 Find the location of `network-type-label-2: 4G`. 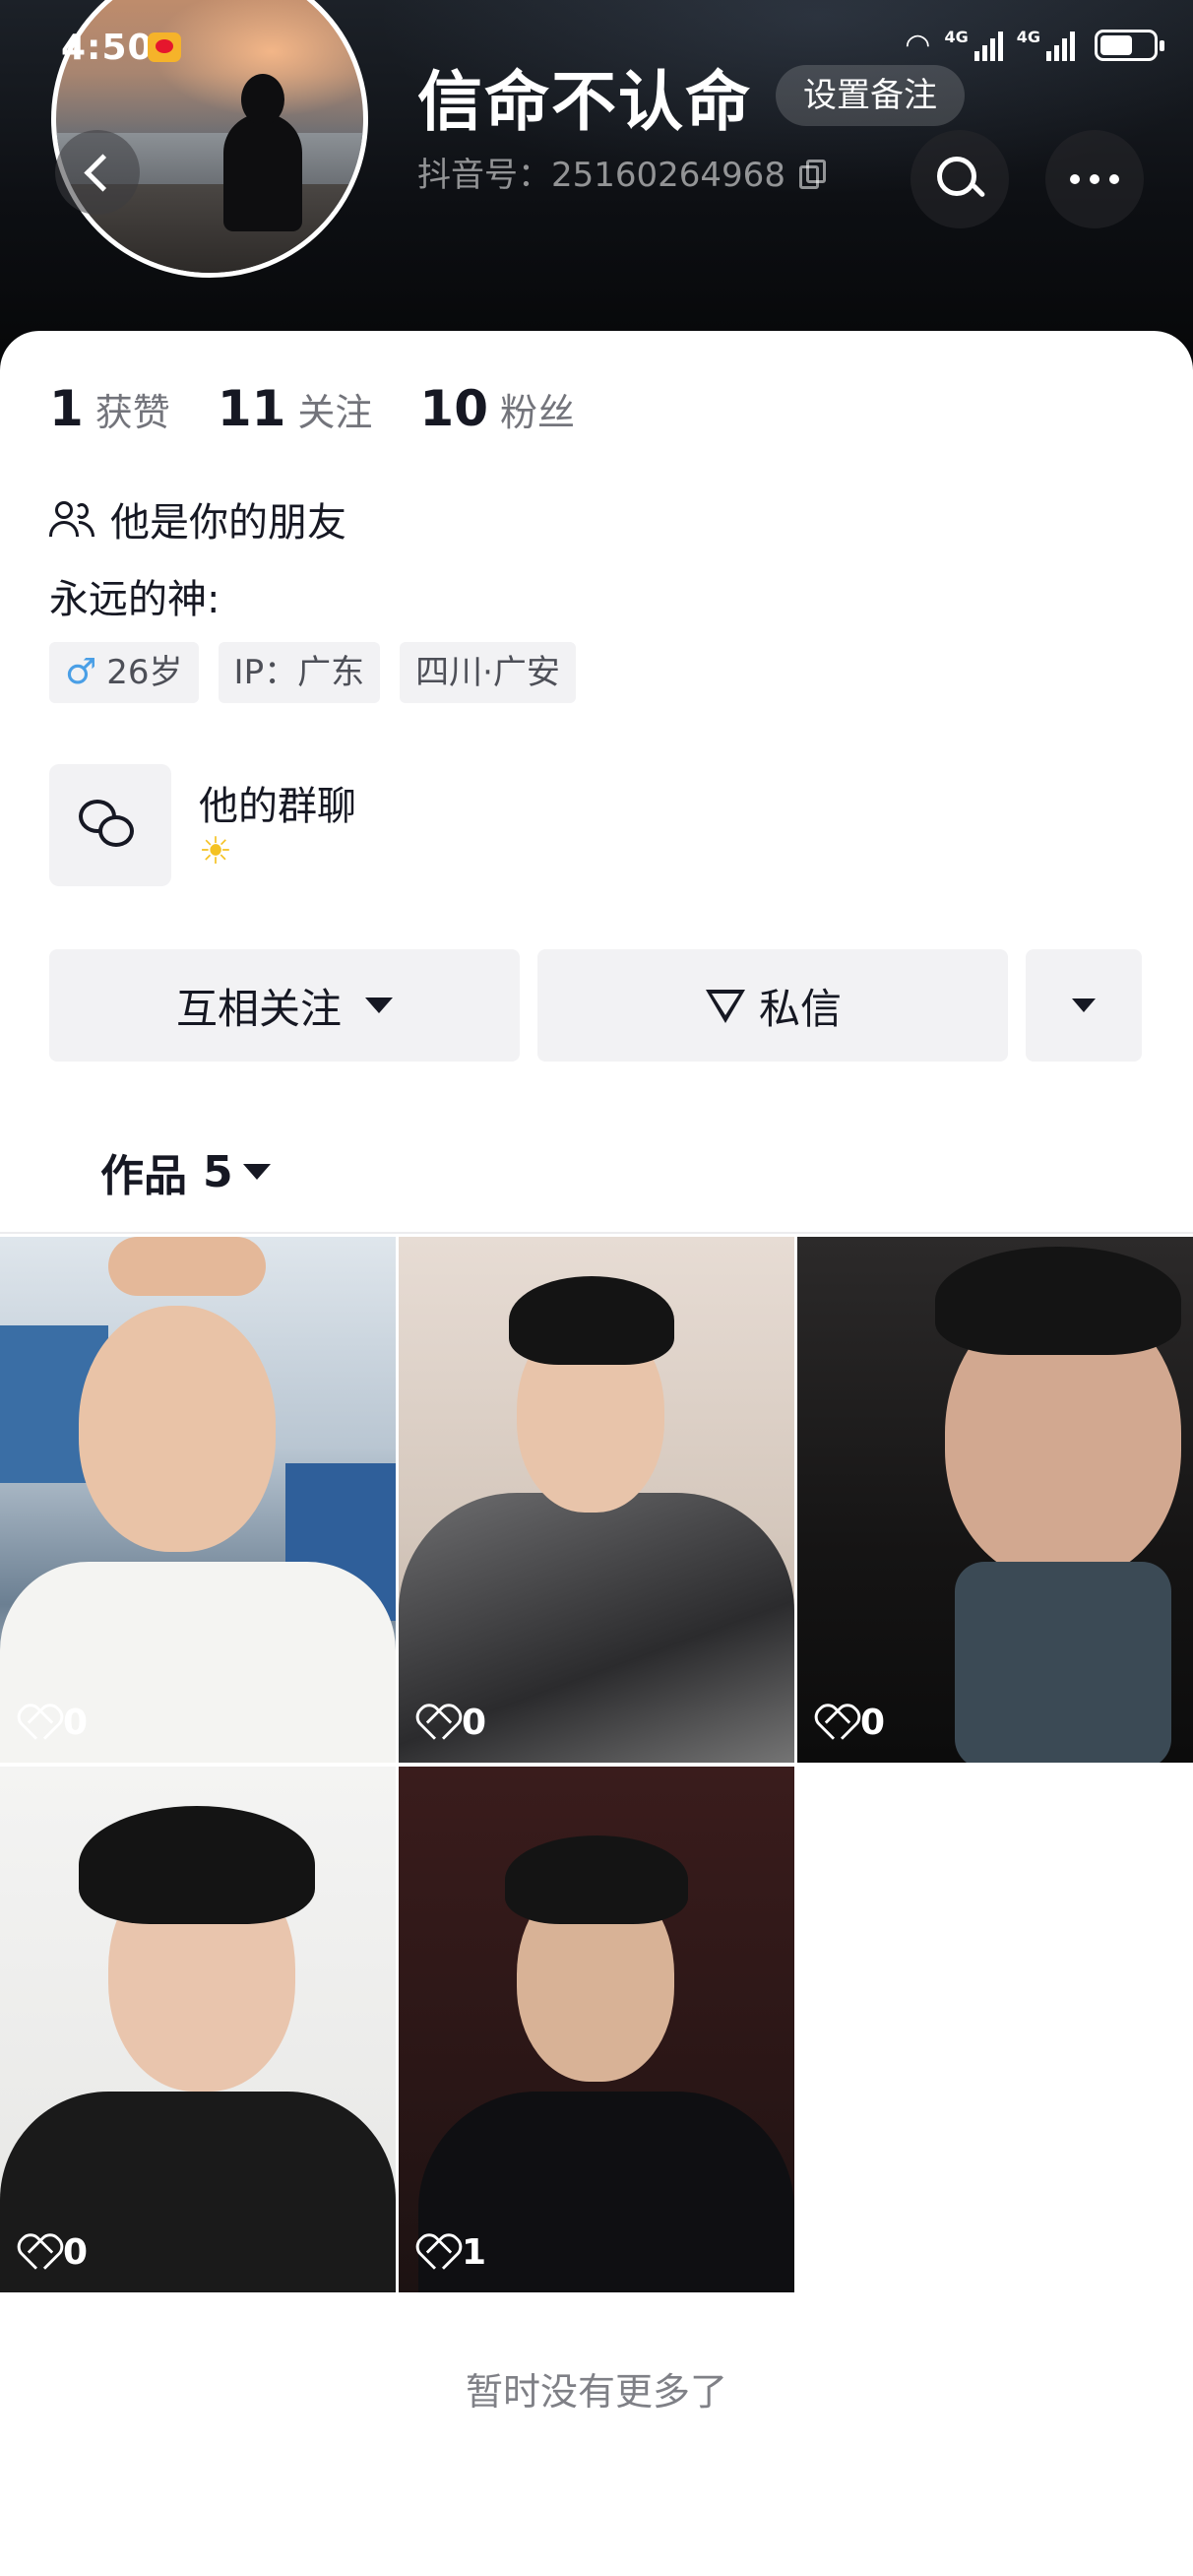

network-type-label-2: 4G is located at coordinates (1028, 37).